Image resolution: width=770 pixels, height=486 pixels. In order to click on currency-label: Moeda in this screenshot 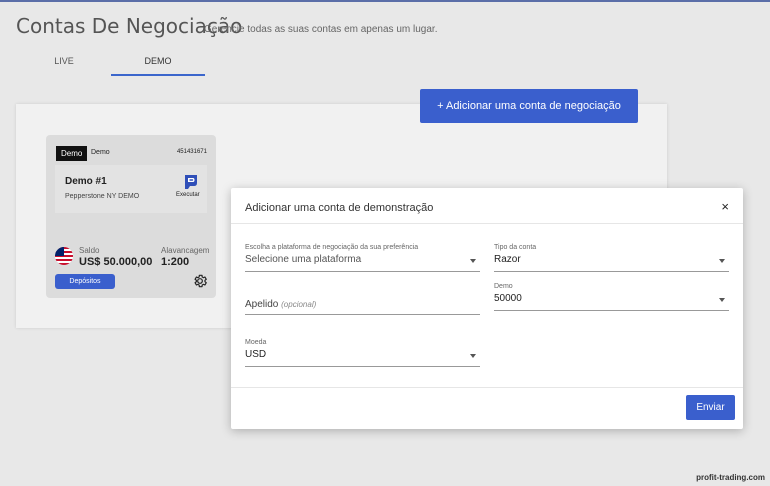, I will do `click(256, 342)`.